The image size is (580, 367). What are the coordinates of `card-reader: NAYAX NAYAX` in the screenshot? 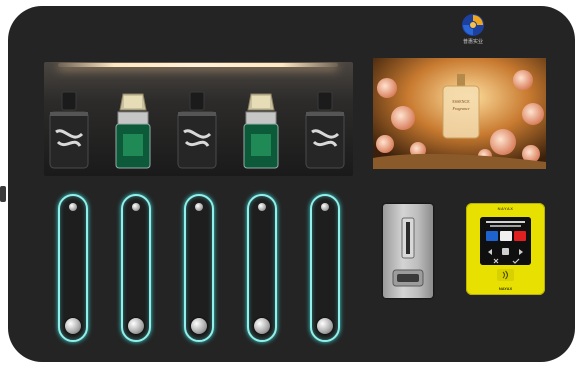 It's located at (505, 249).